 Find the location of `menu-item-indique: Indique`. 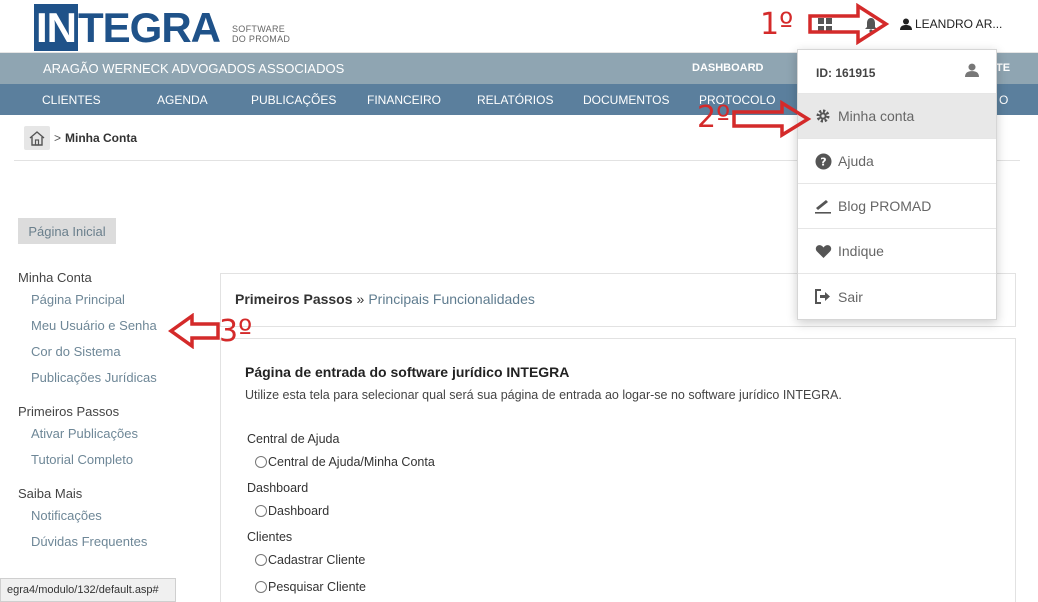

menu-item-indique: Indique is located at coordinates (897, 251).